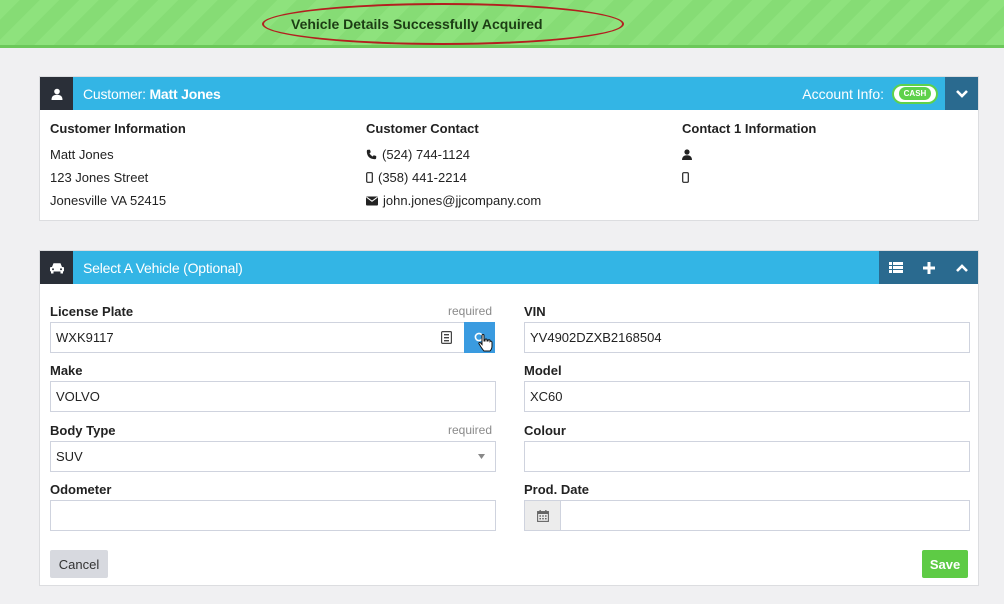 This screenshot has width=1004, height=604. What do you see at coordinates (535, 311) in the screenshot?
I see `vin-label: VIN` at bounding box center [535, 311].